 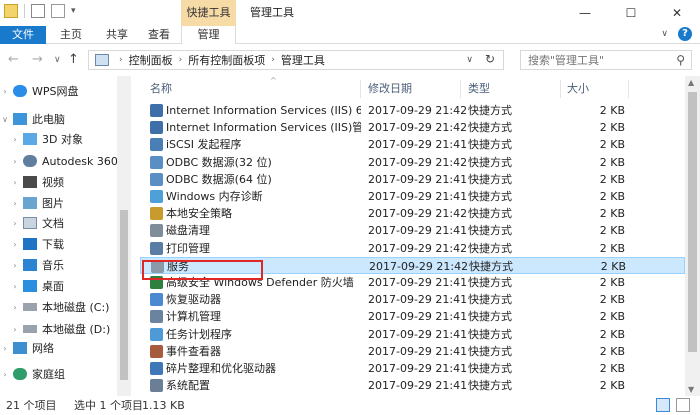 What do you see at coordinates (30, 223) in the screenshot?
I see `document-icon` at bounding box center [30, 223].